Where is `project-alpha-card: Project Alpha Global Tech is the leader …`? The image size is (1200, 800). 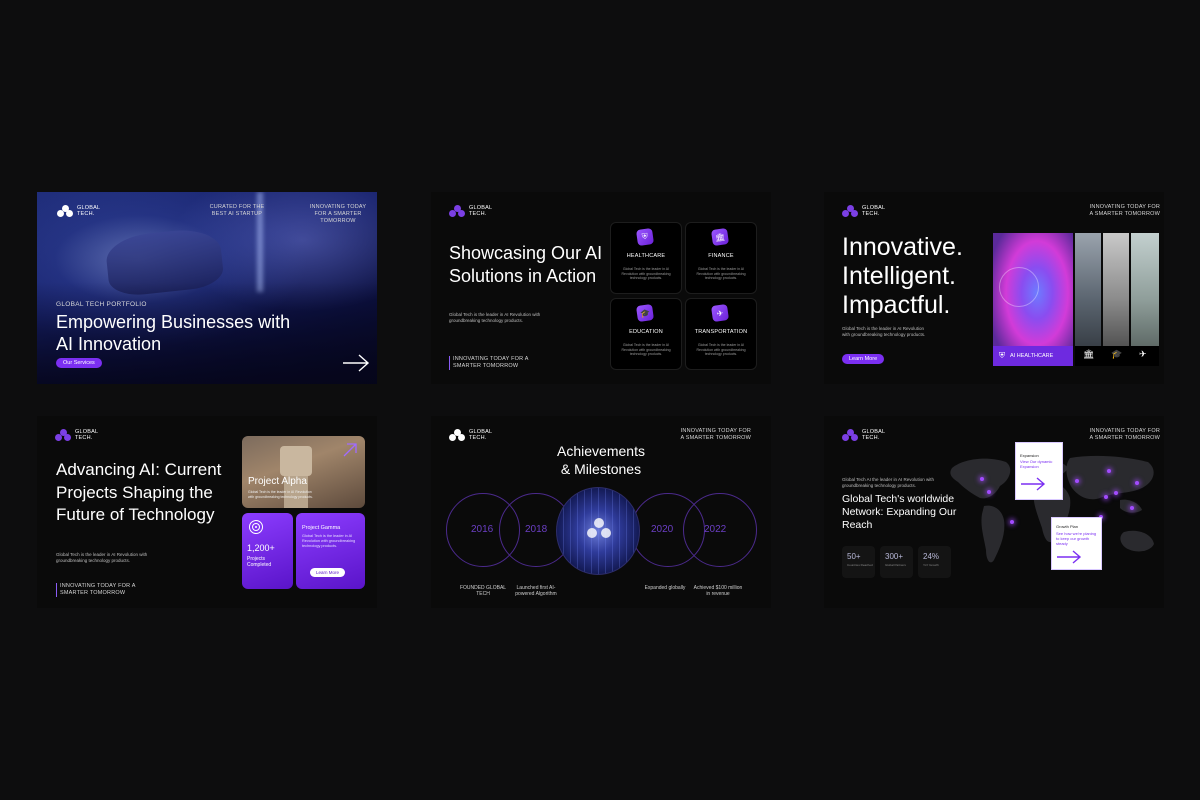
project-alpha-card: Project Alpha Global Tech is the leader … is located at coordinates (303, 472).